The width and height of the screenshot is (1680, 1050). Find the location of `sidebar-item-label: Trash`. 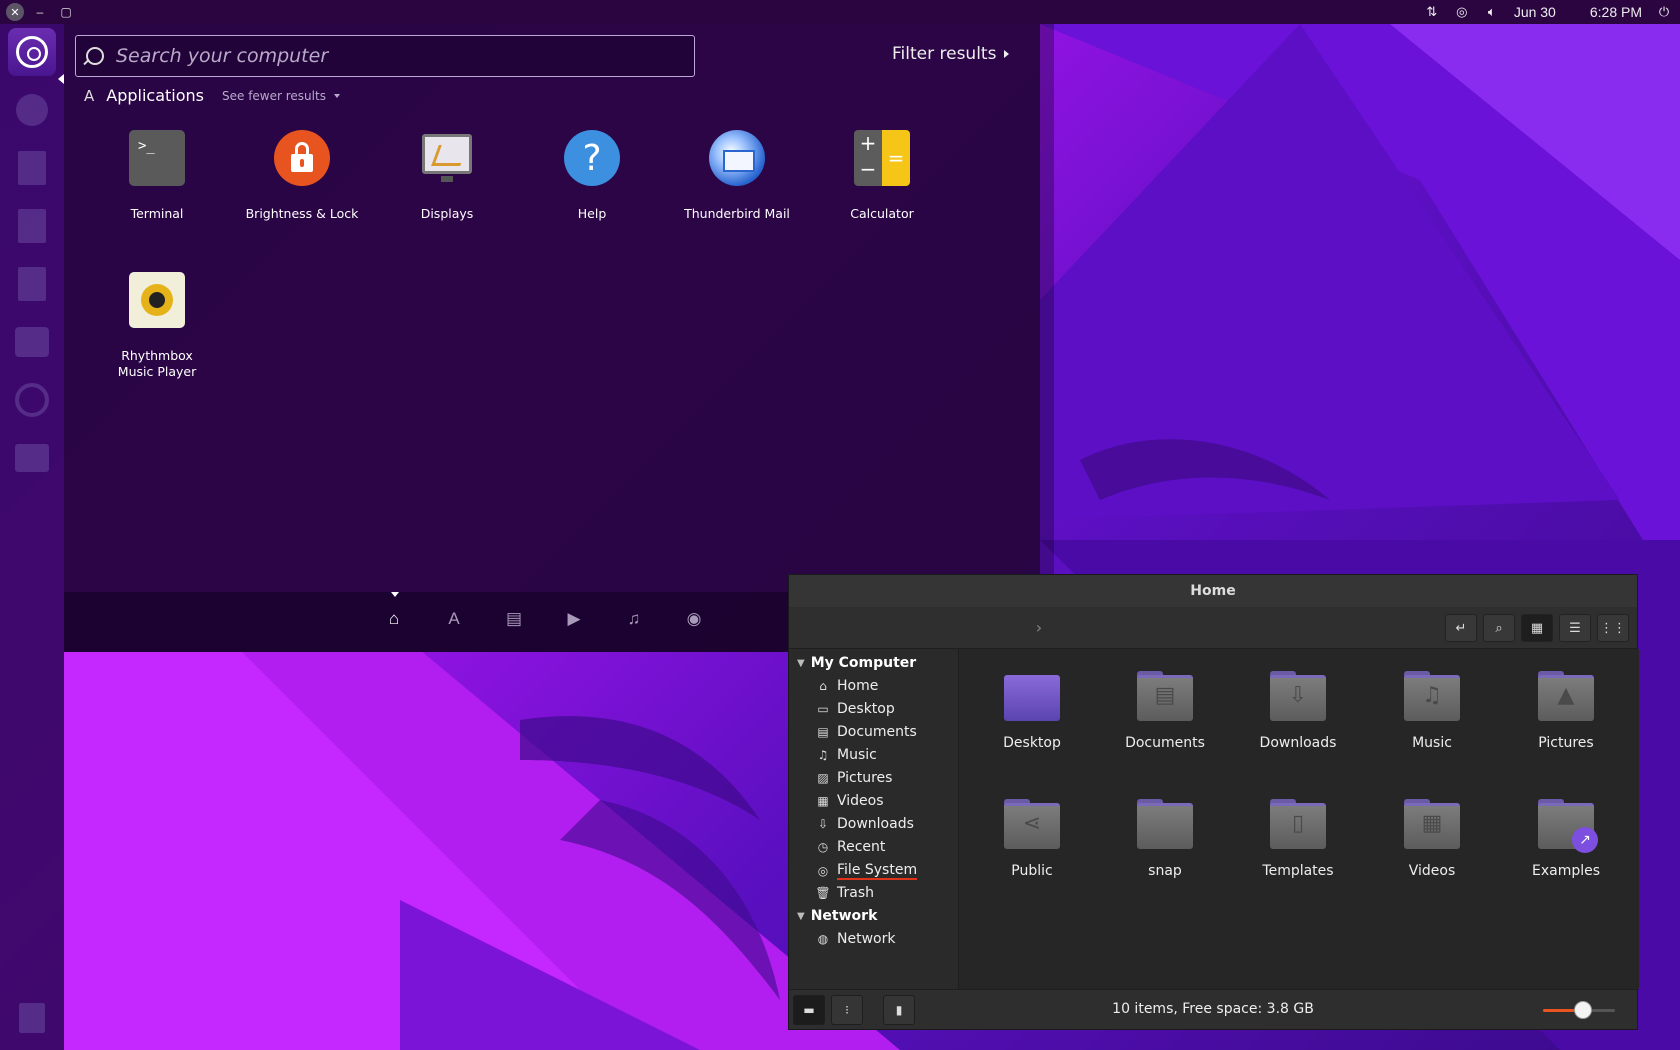

sidebar-item-label: Trash is located at coordinates (855, 893).